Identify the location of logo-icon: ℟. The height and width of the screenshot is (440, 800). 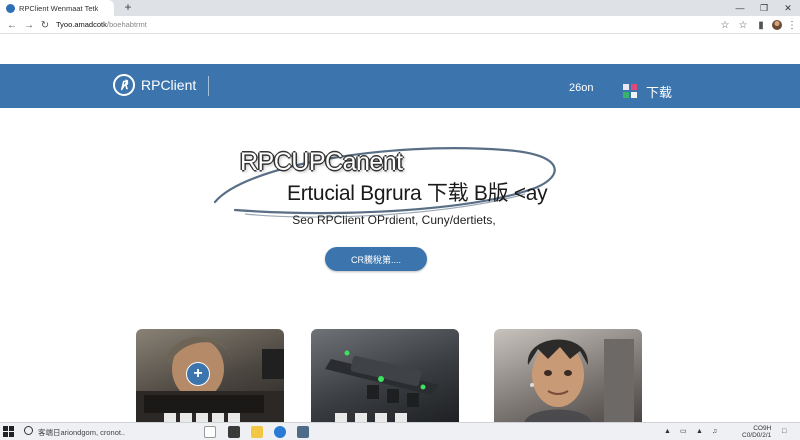
(124, 85).